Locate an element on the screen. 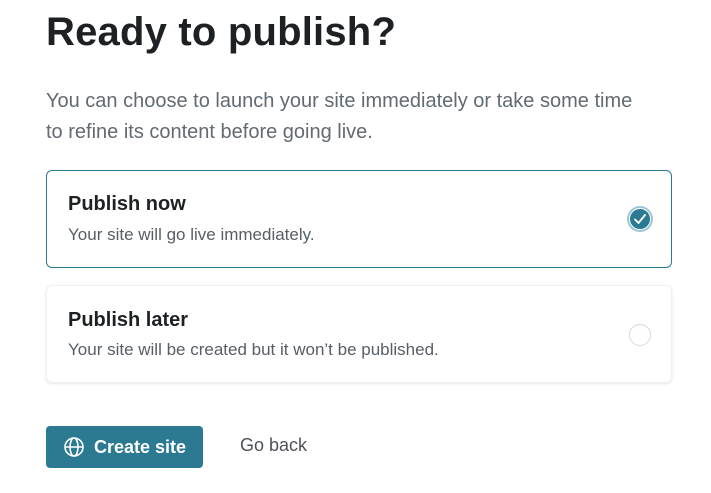 This screenshot has width=711, height=493. create-site-button: Create site is located at coordinates (124, 447).